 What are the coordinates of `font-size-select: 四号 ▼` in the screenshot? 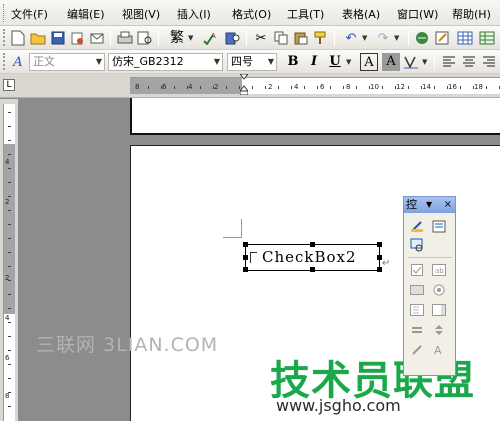 It's located at (252, 62).